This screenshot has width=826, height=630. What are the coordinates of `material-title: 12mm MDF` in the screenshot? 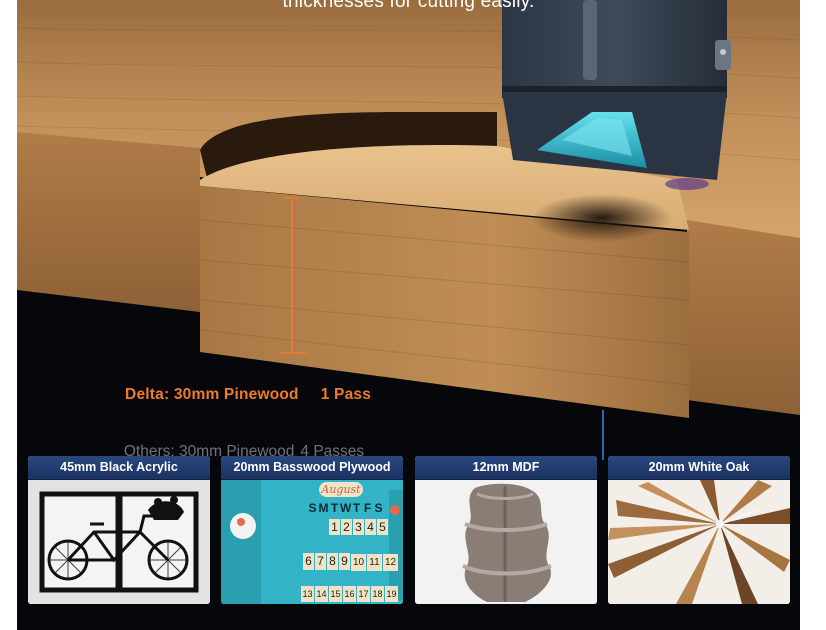 It's located at (506, 468).